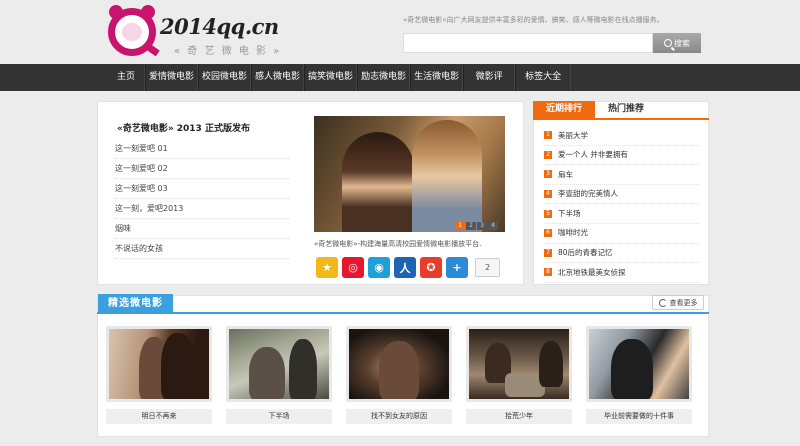 This screenshot has height=446, width=800. I want to click on featured-movie-image, so click(409, 174).